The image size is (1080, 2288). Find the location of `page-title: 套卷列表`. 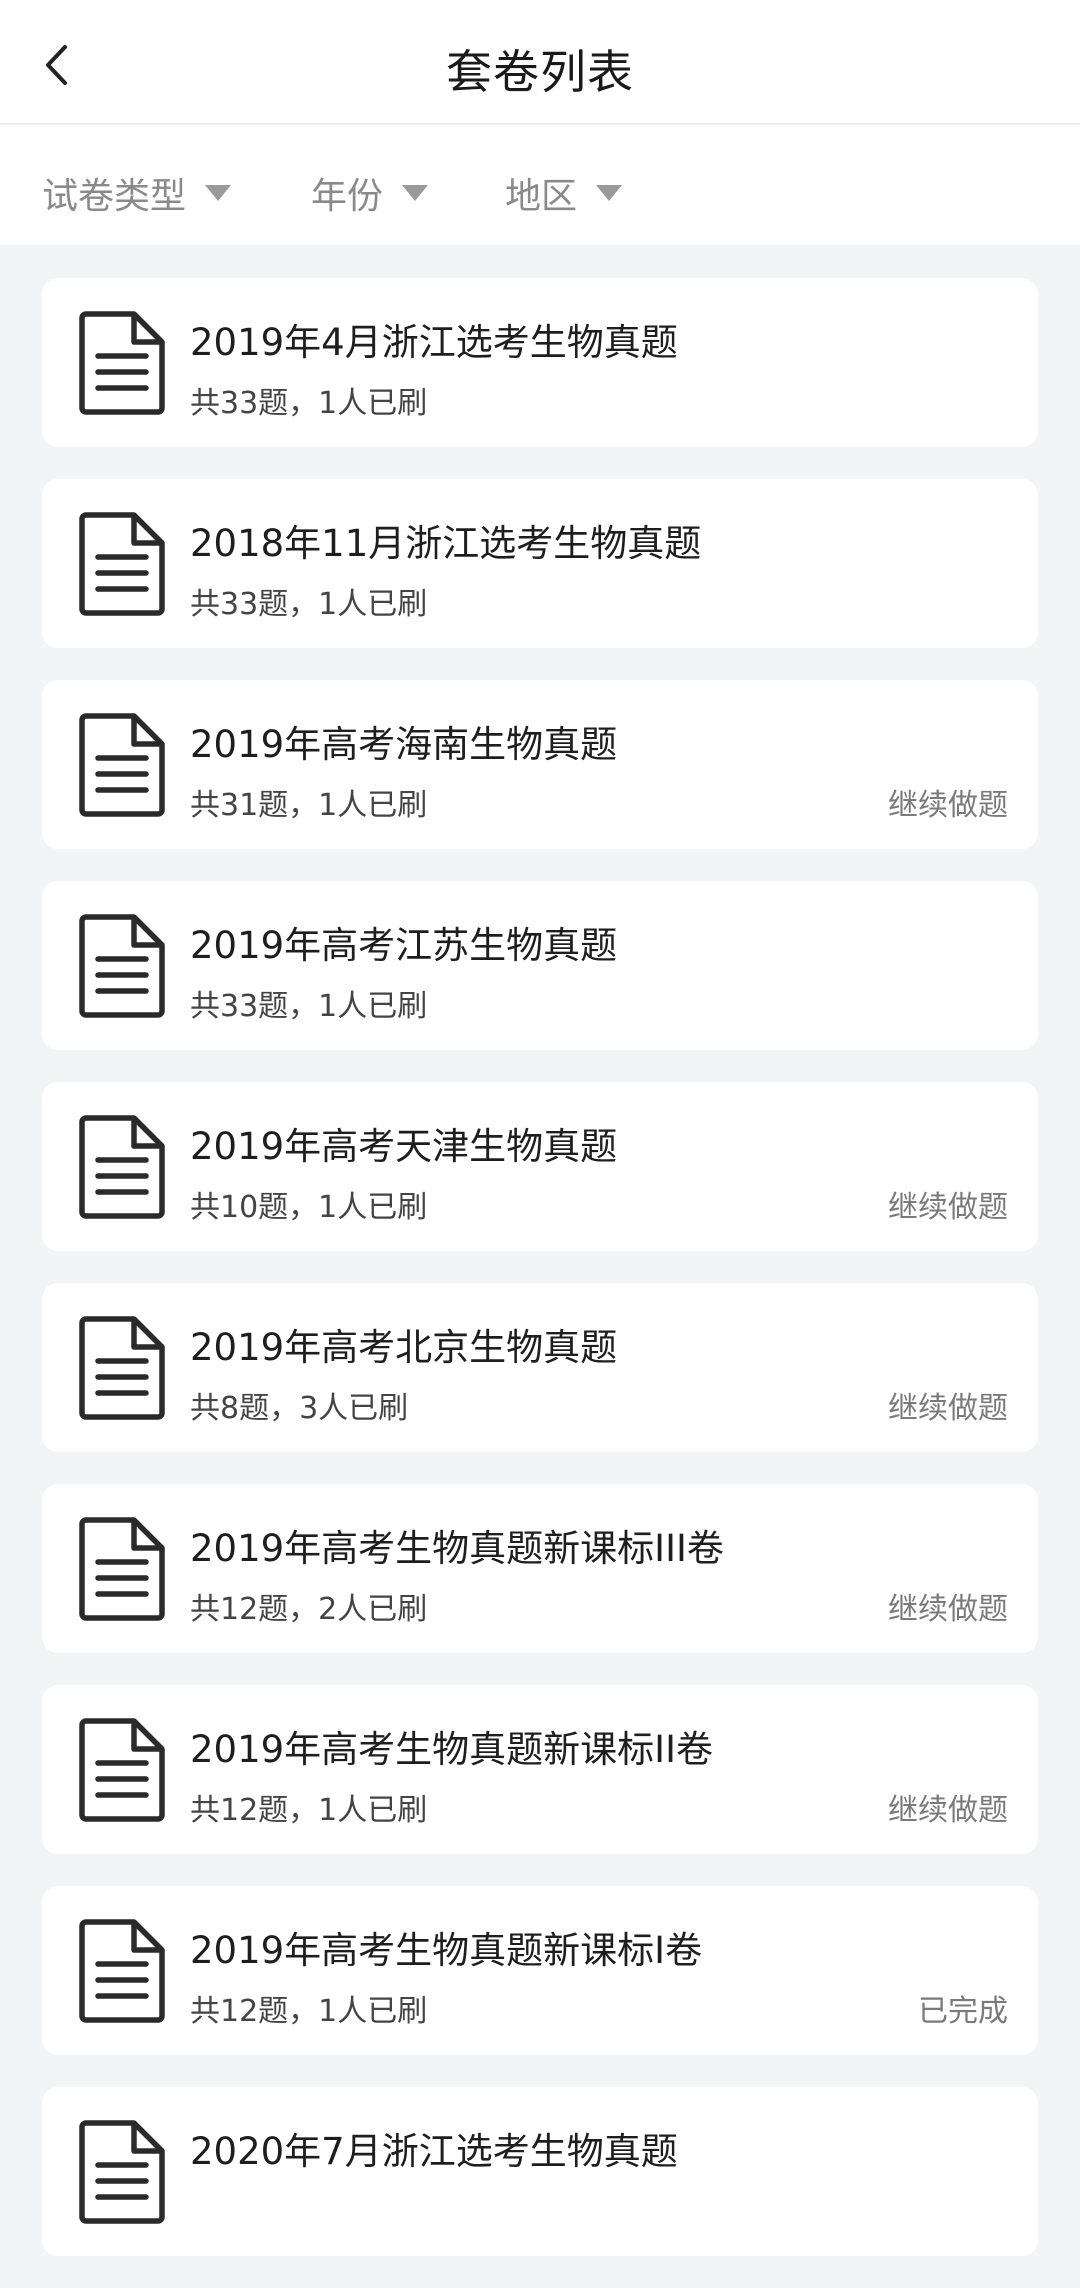

page-title: 套卷列表 is located at coordinates (540, 72).